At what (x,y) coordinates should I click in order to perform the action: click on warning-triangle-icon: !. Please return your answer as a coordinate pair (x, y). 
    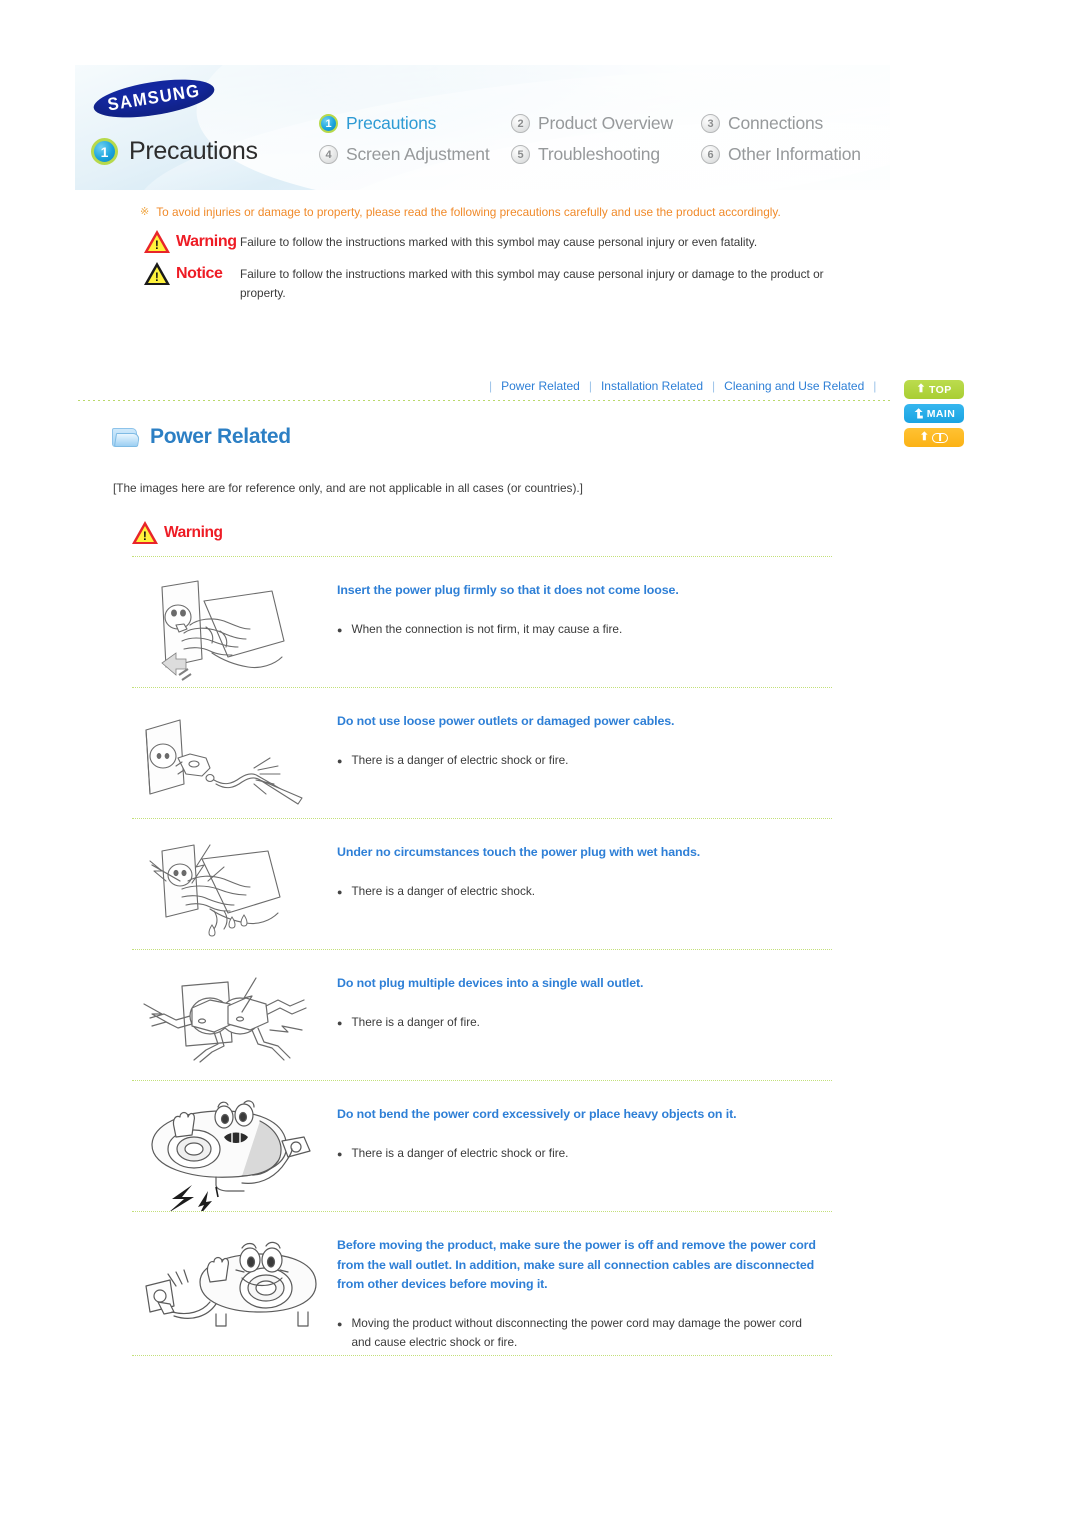
    Looking at the image, I should click on (157, 241).